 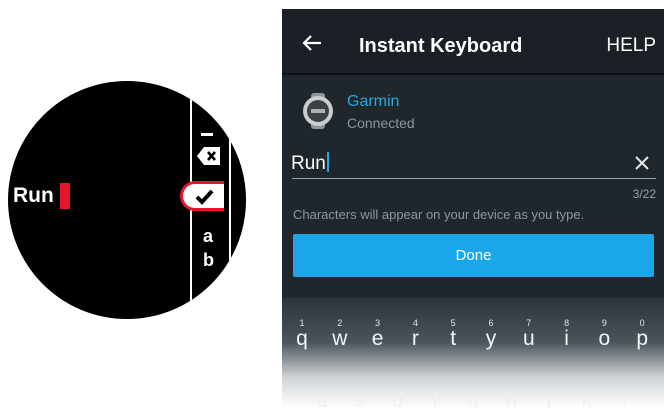 I want to click on app-bar: Instant Keyboard HELP, so click(x=473, y=42).